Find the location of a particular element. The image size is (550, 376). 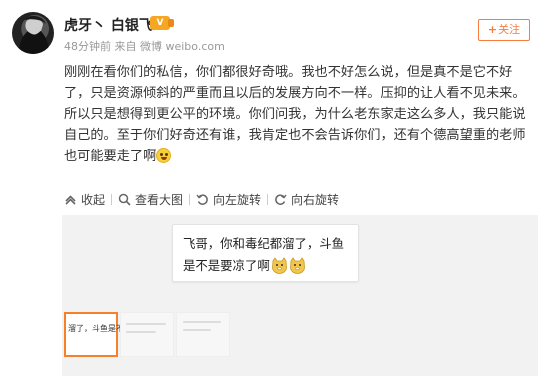

collapse-button: 收起 is located at coordinates (86, 199).